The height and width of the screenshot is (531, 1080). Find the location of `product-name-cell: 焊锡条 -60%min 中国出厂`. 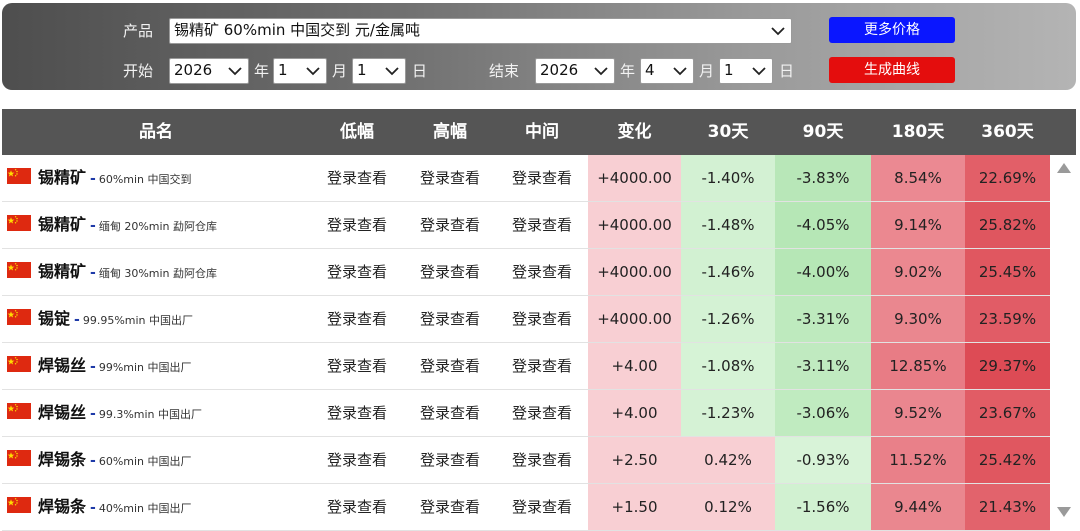

product-name-cell: 焊锡条 -60%min 中国出厂 is located at coordinates (156, 460).